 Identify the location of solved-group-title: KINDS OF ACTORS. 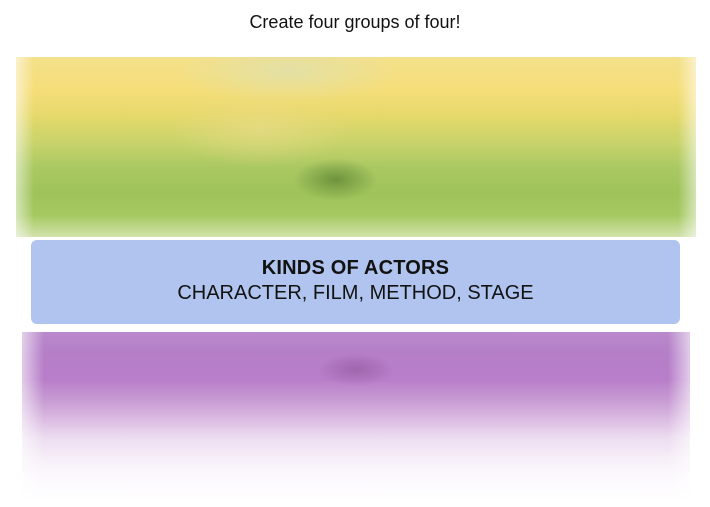
(355, 268).